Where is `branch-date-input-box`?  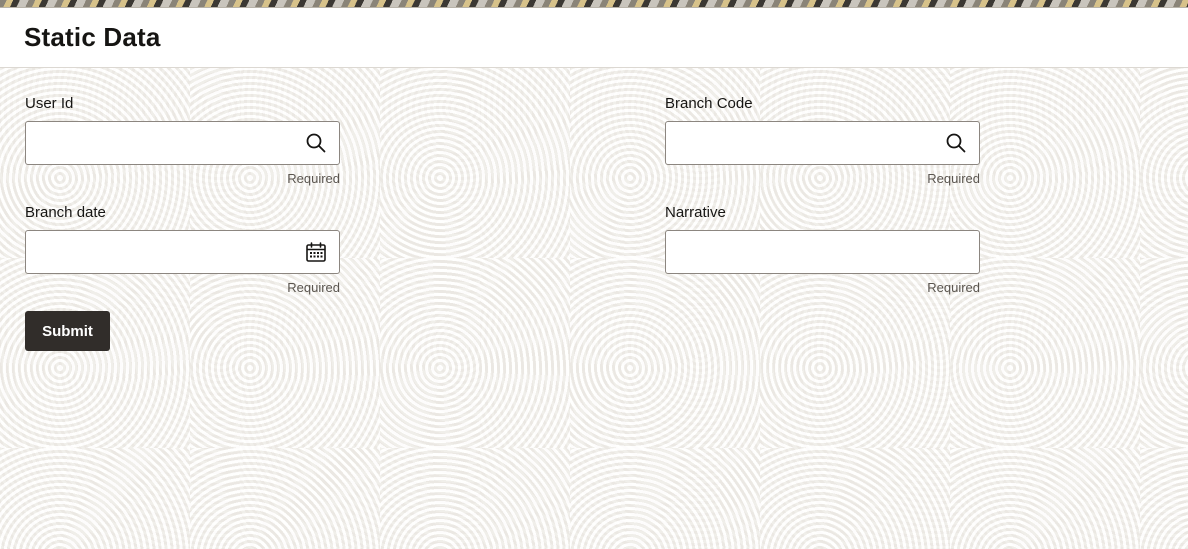 branch-date-input-box is located at coordinates (182, 252).